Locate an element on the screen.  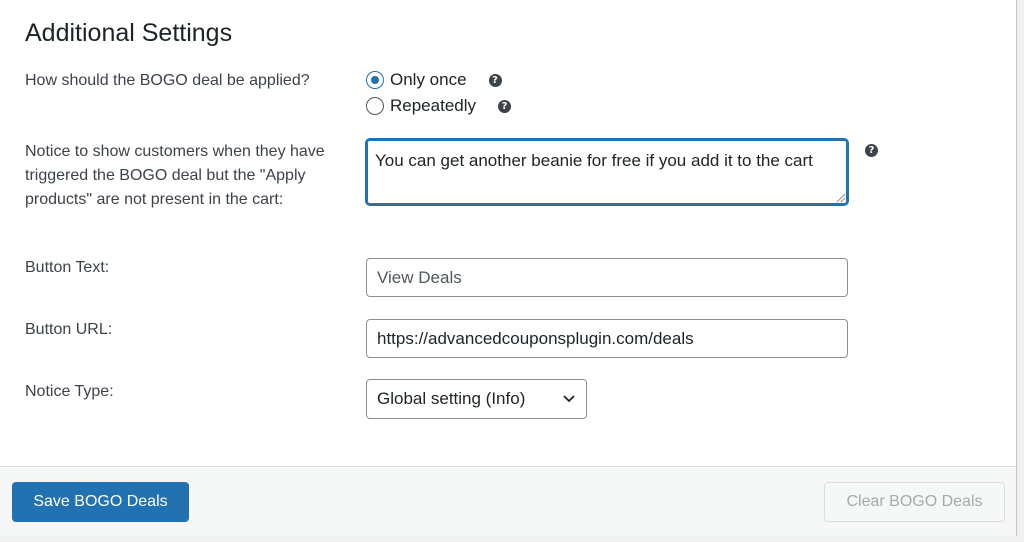
notice-type-selected: Global setting (Info) is located at coordinates (451, 398).